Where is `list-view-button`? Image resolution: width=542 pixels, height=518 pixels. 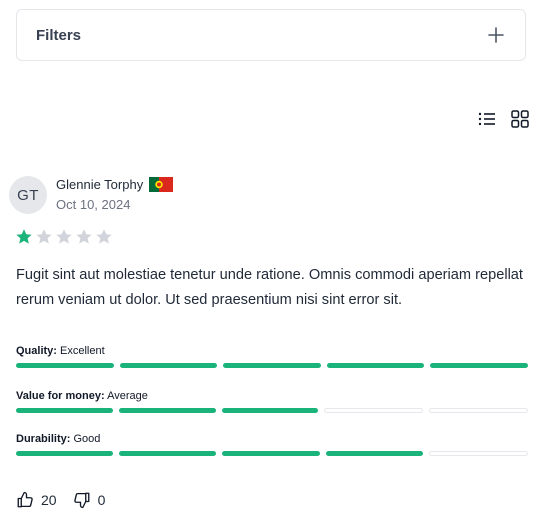
list-view-button is located at coordinates (487, 119).